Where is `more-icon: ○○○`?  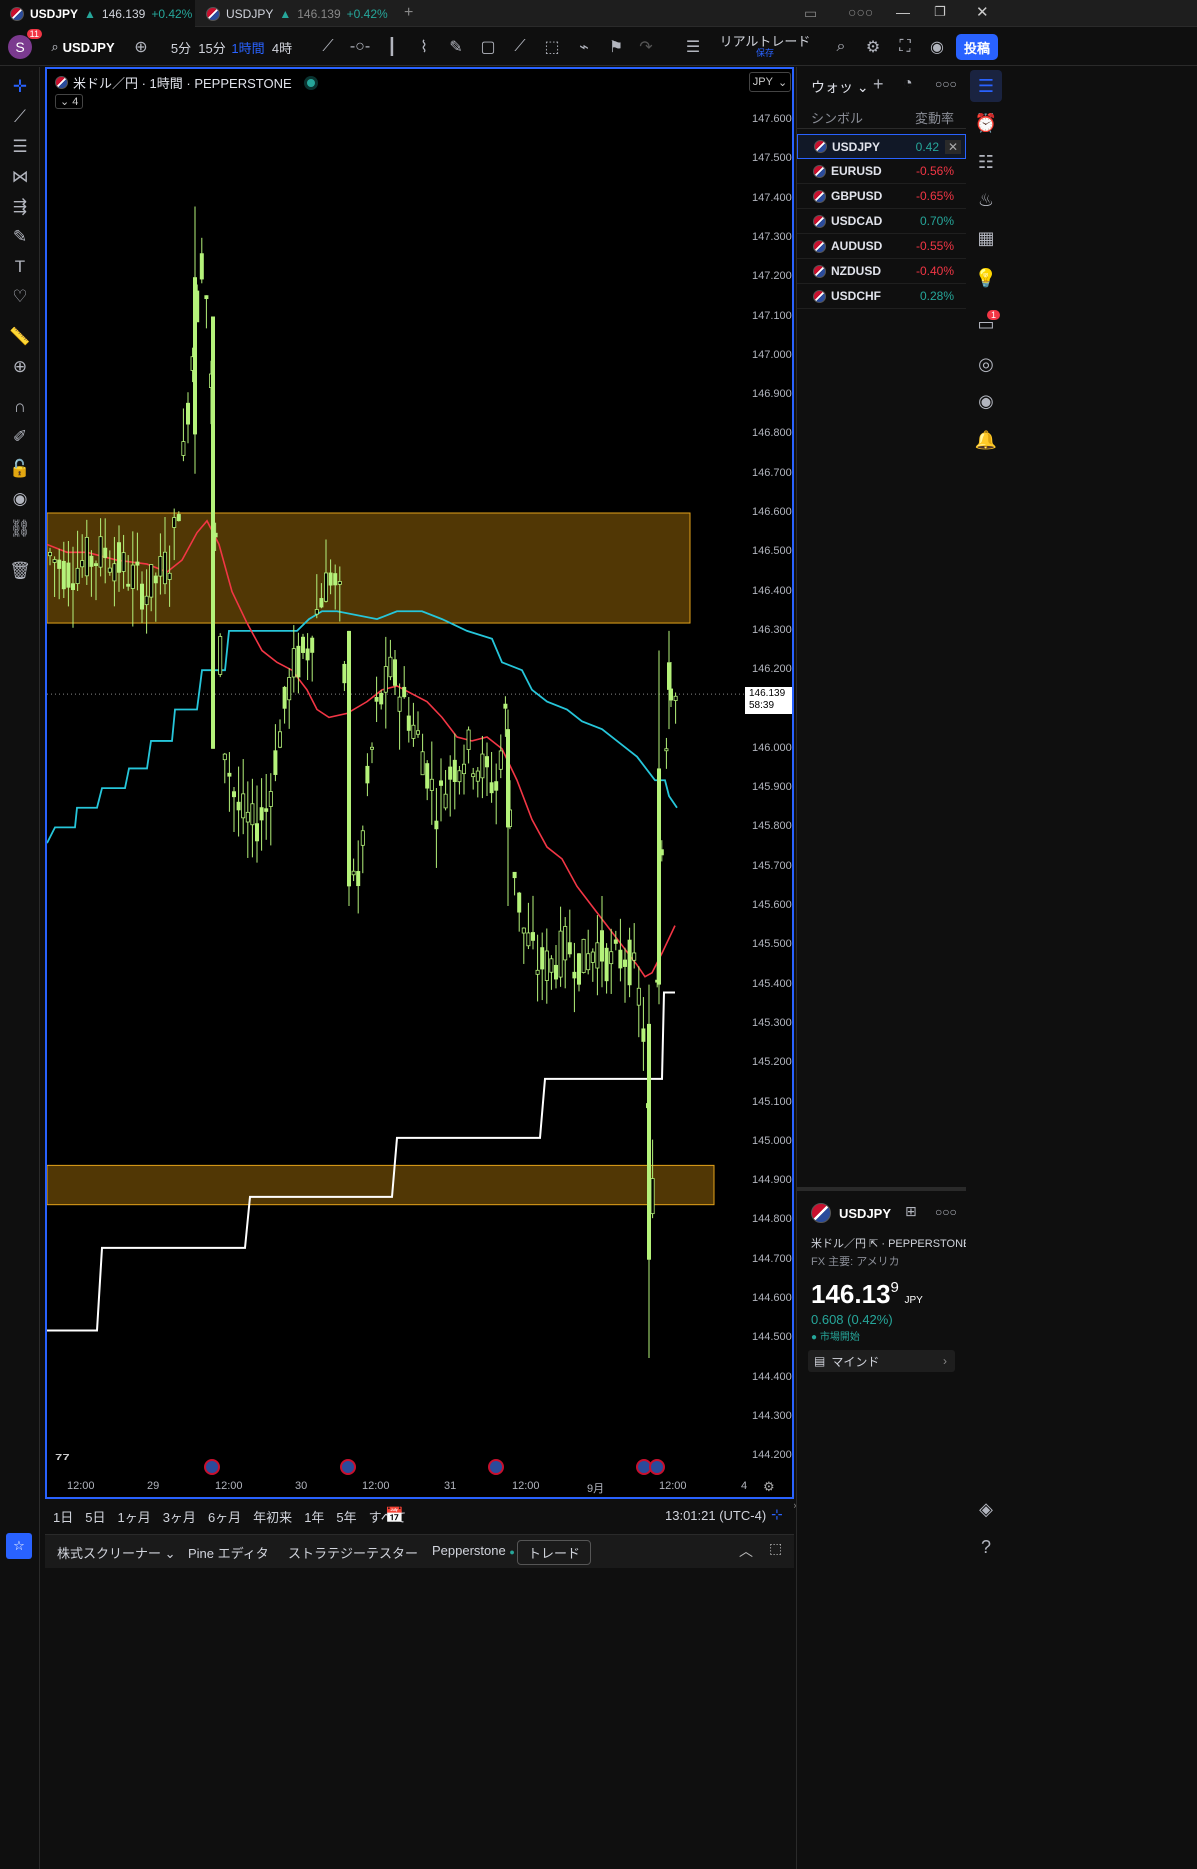 more-icon: ○○○ is located at coordinates (860, 12).